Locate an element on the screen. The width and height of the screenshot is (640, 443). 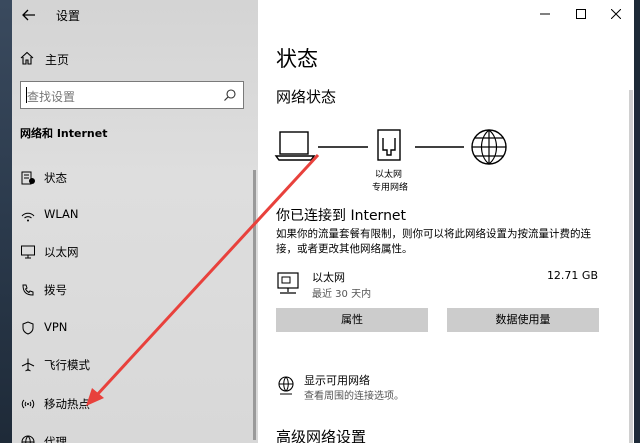
desktop-background-edge is located at coordinates (637, 221).